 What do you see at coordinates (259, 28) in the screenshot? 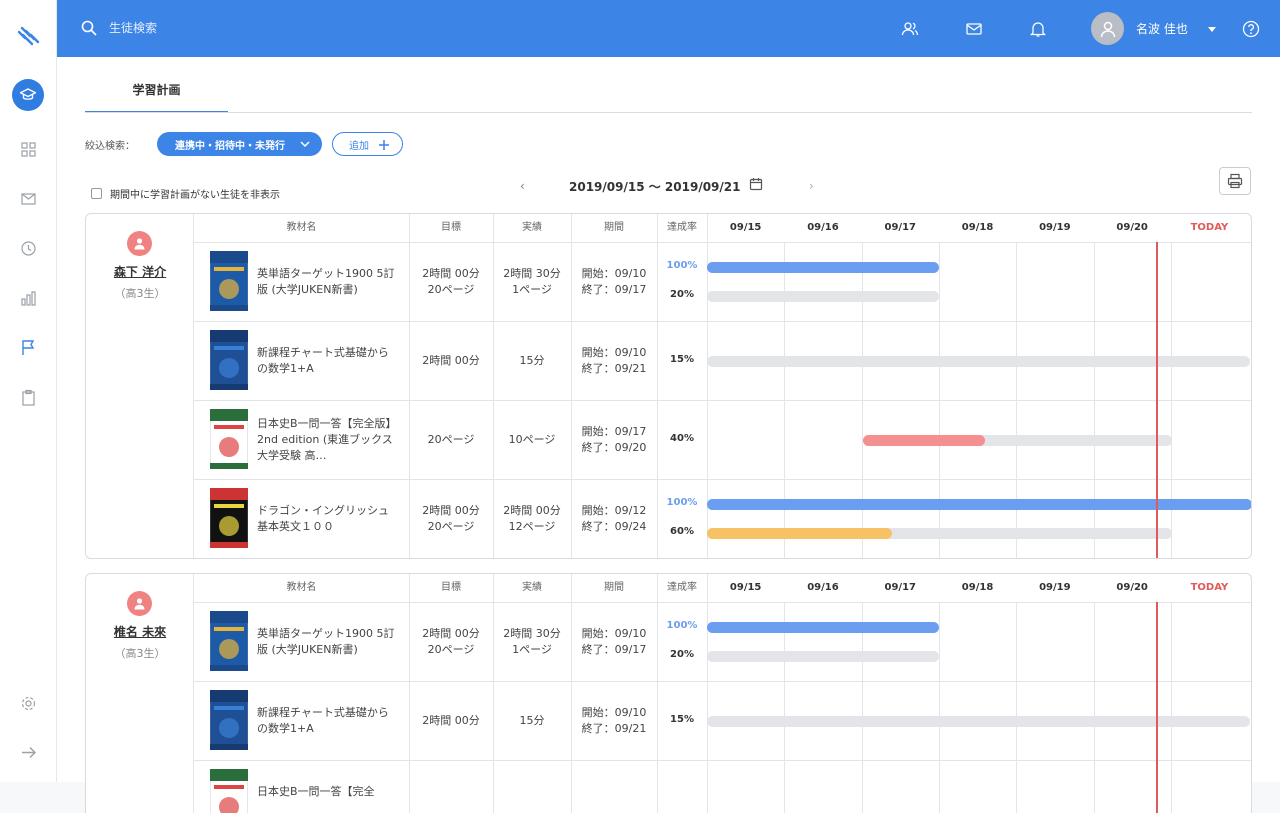
I see `student-search-input` at bounding box center [259, 28].